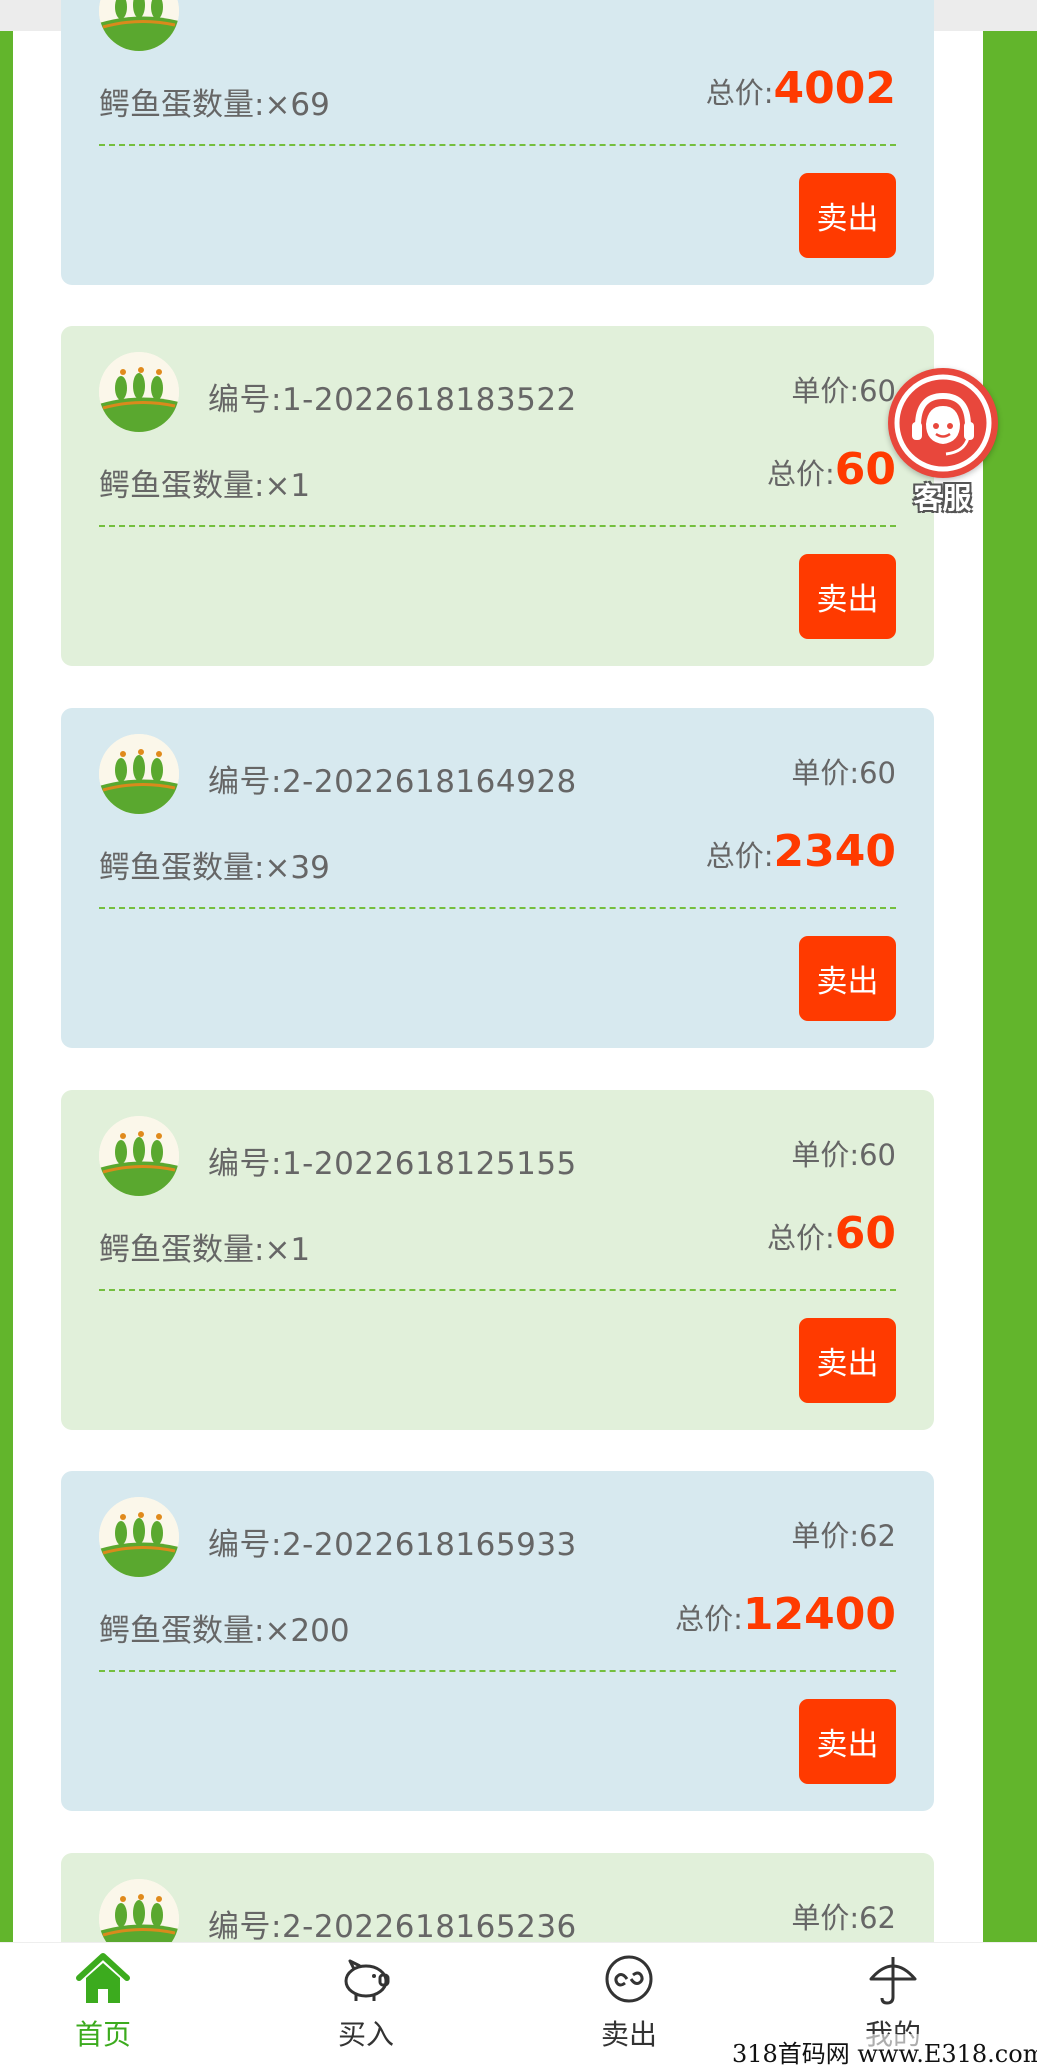  I want to click on umbrella-icon, so click(893, 1981).